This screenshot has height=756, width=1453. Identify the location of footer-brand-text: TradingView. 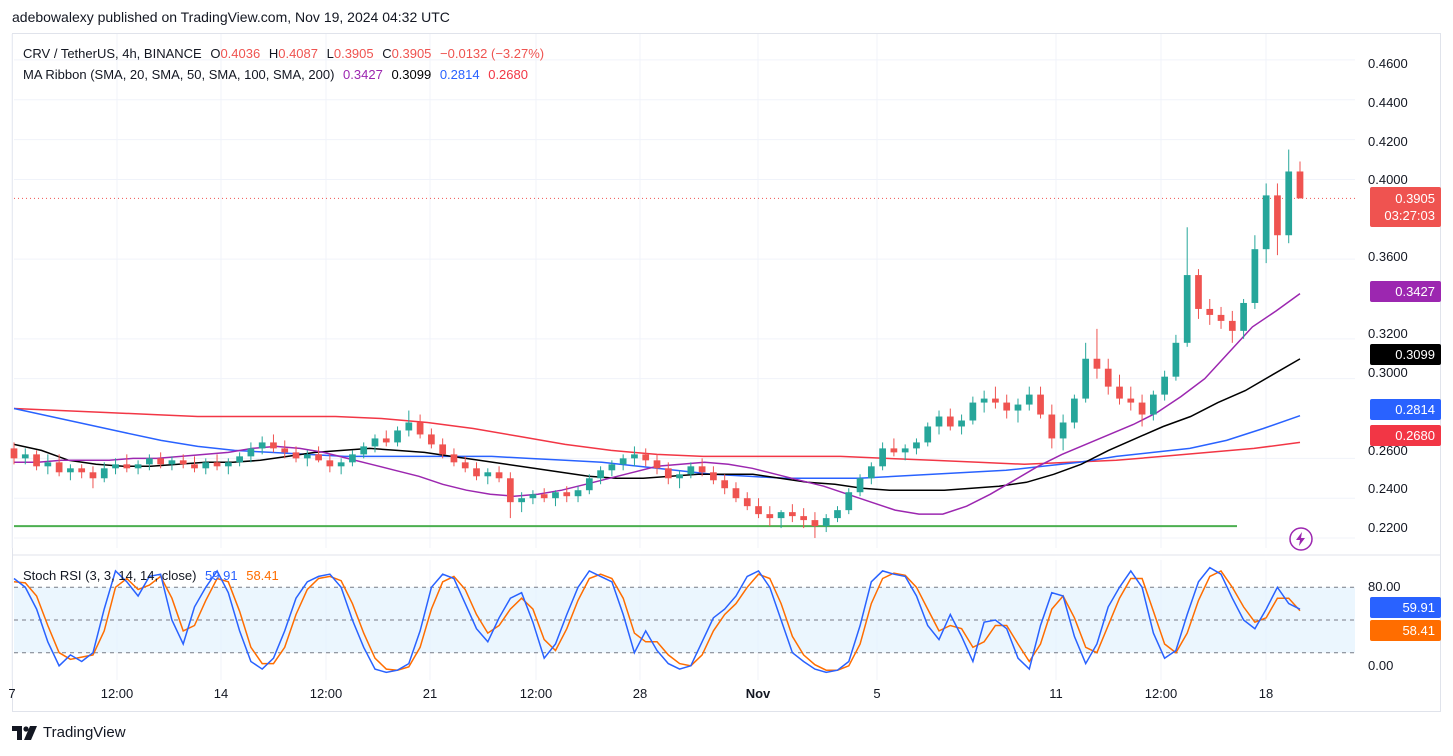
(84, 732).